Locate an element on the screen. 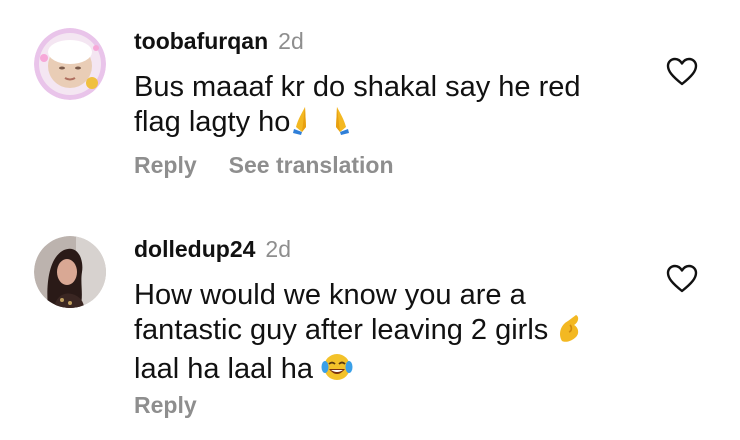 This screenshot has height=440, width=740. username: toobafurqan is located at coordinates (201, 41).